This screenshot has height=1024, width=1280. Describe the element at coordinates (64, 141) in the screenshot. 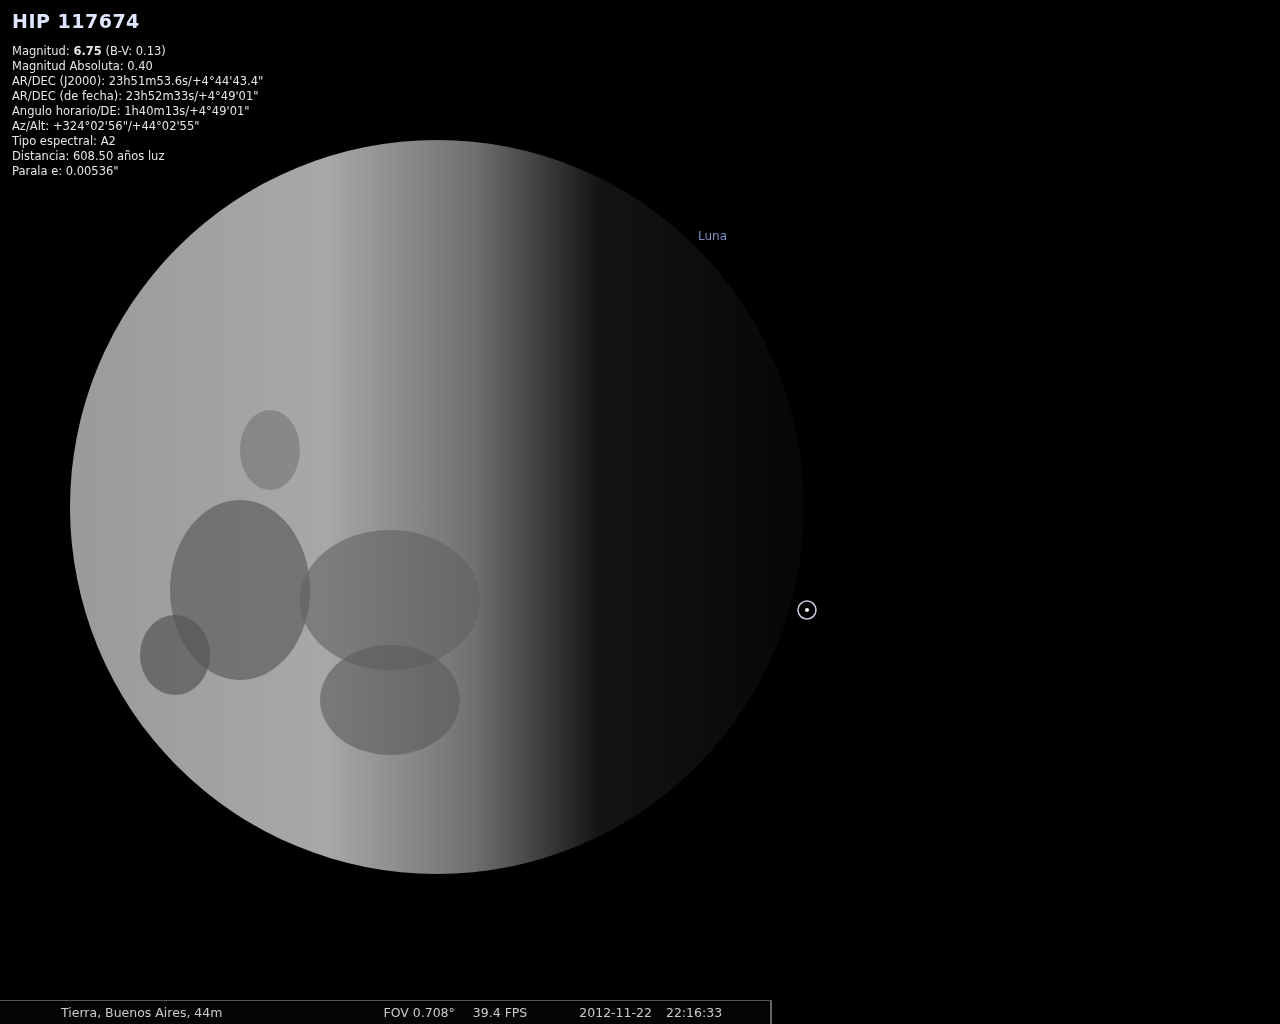

I see `object-info-line: Tipo espectral: A2` at that location.